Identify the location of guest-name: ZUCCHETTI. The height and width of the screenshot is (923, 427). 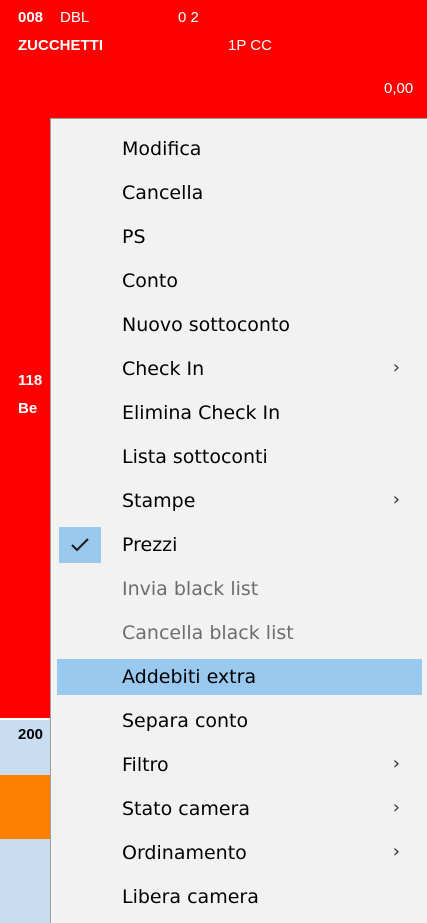
(60, 45).